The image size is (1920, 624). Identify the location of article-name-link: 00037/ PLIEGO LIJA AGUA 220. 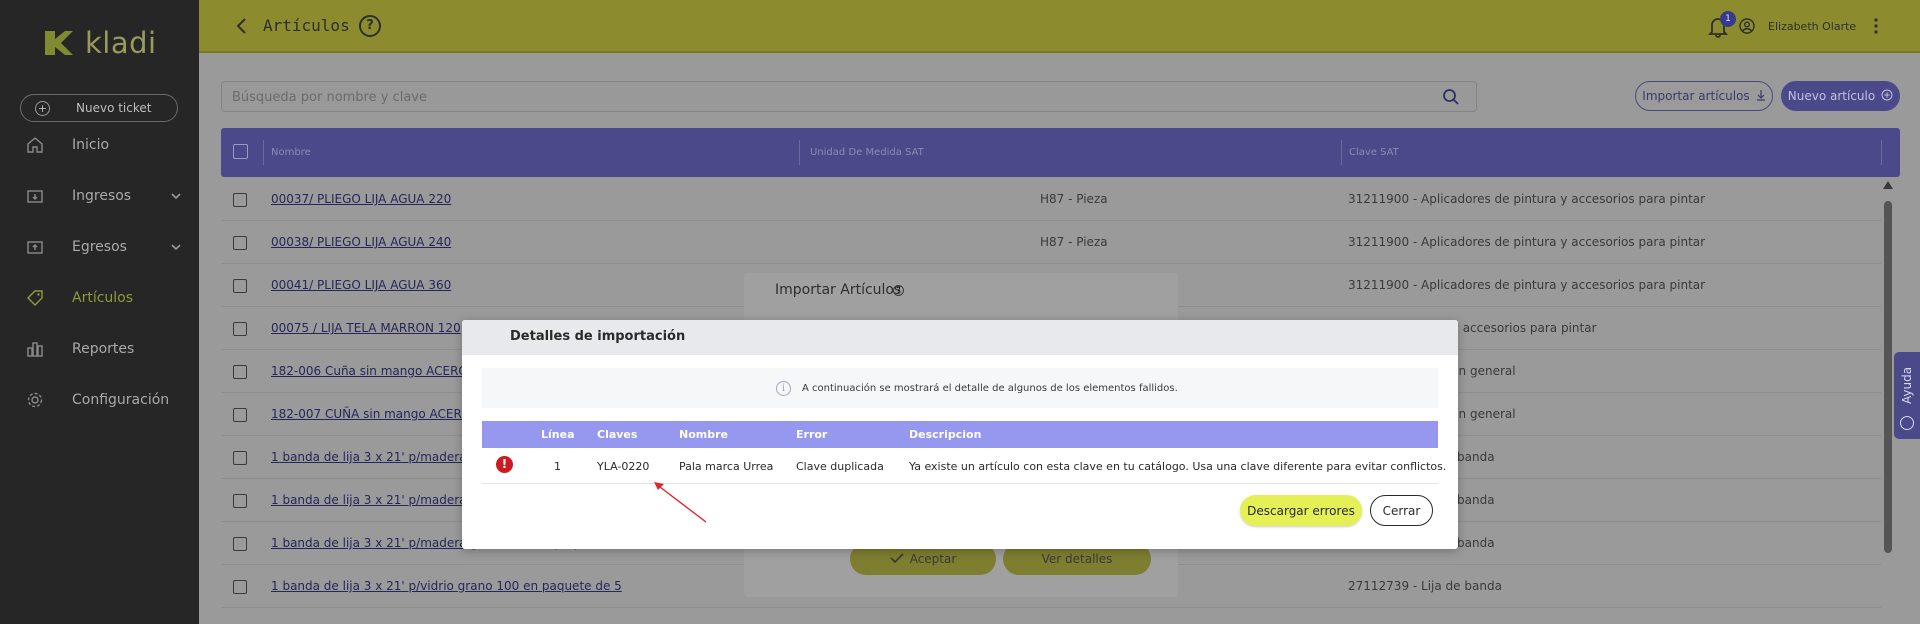
(361, 199).